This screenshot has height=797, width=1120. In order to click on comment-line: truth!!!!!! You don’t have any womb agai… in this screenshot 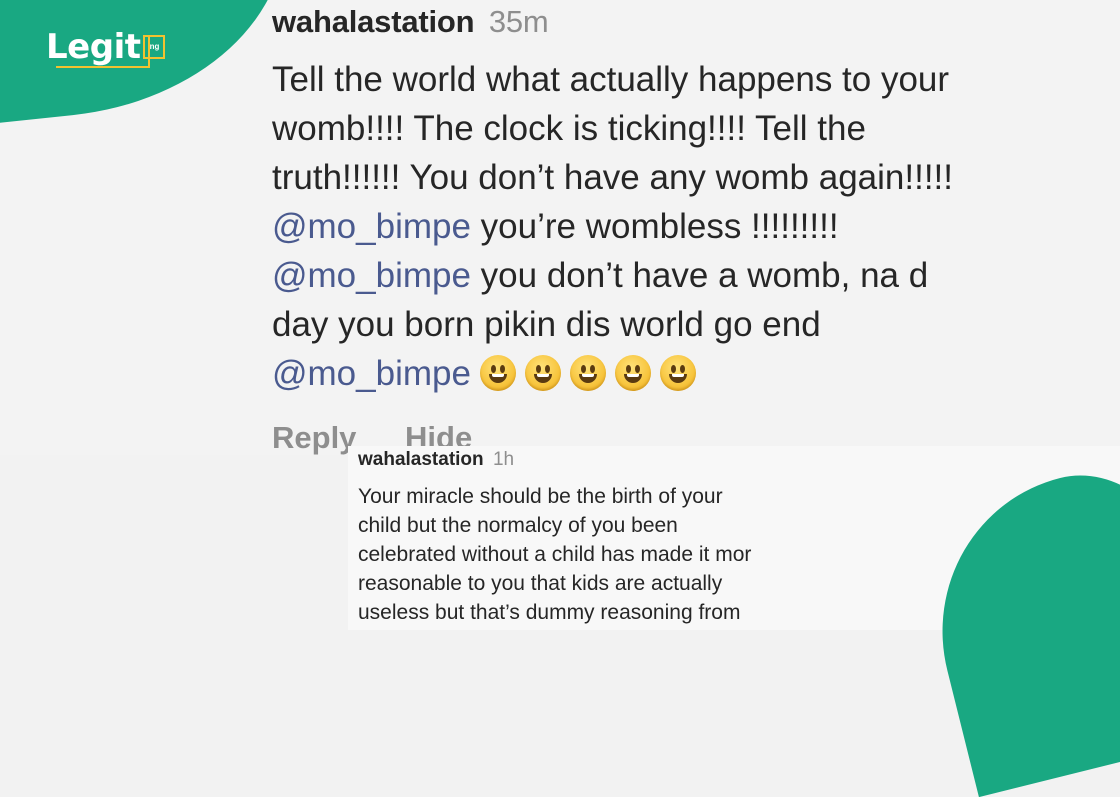, I will do `click(692, 177)`.